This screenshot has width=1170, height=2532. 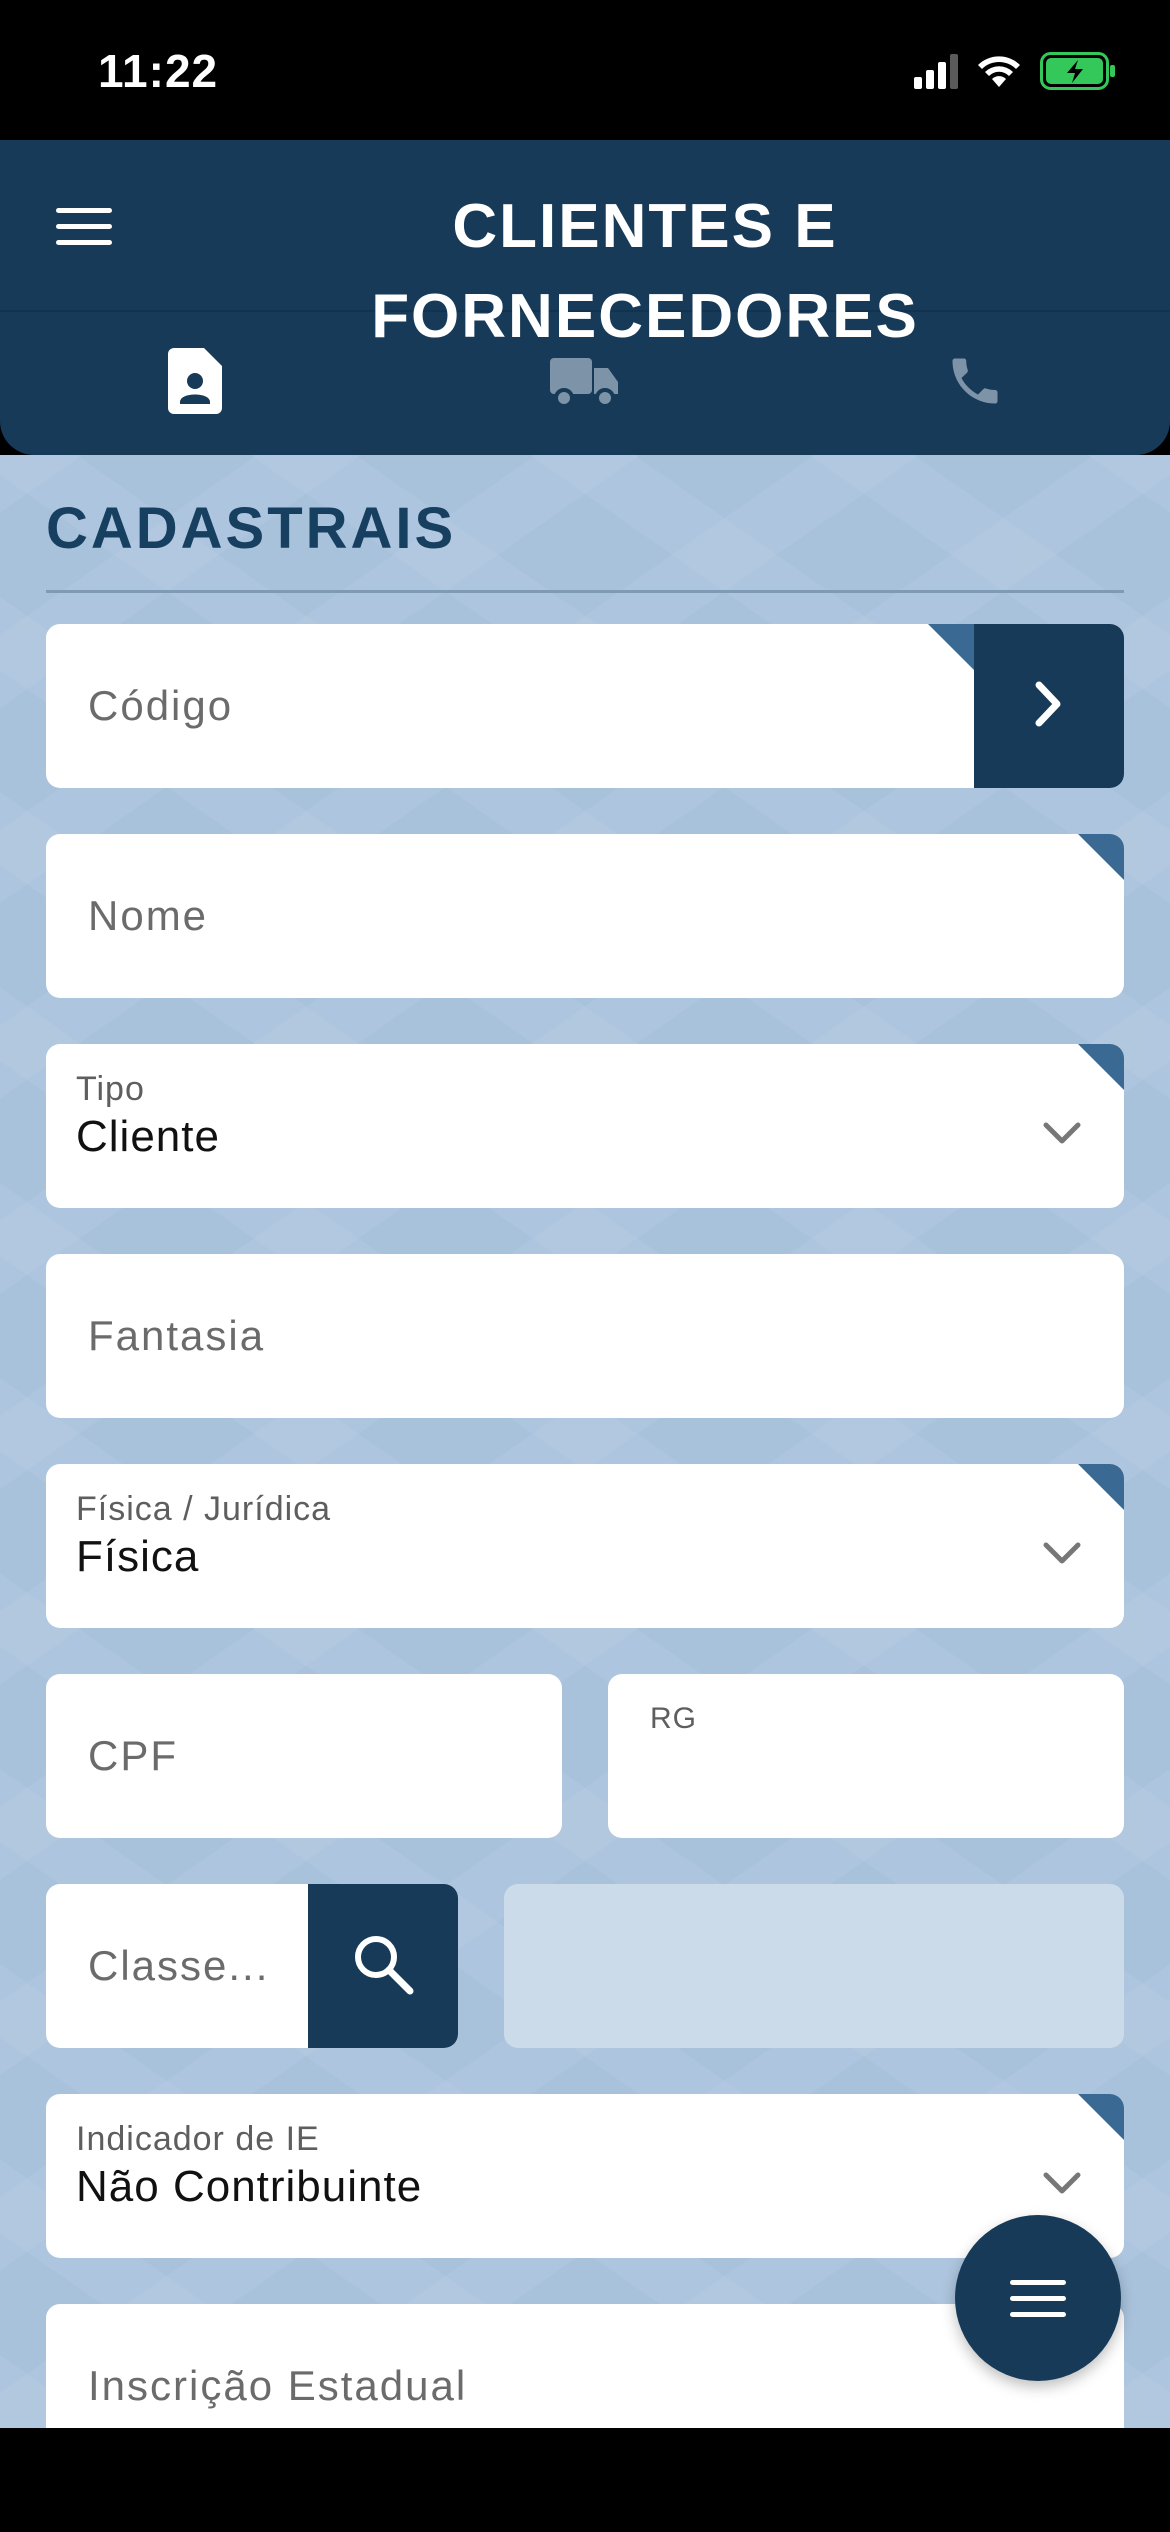 I want to click on bottom-bar, so click(x=585, y=2480).